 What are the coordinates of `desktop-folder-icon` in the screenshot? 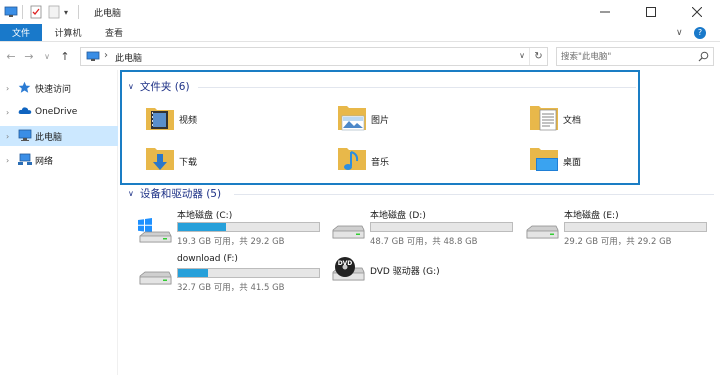 It's located at (544, 160).